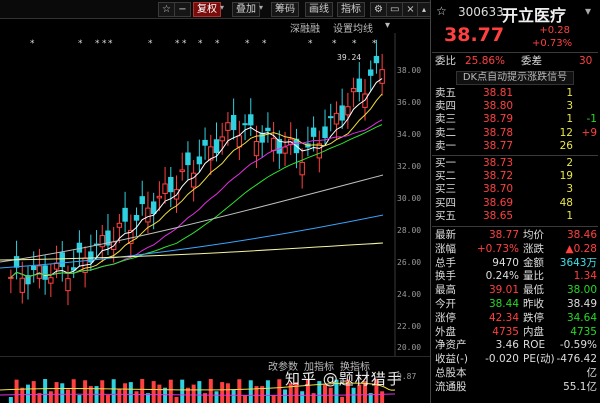  Describe the element at coordinates (581, 235) in the screenshot. I see `stat-value: 38.46` at that location.